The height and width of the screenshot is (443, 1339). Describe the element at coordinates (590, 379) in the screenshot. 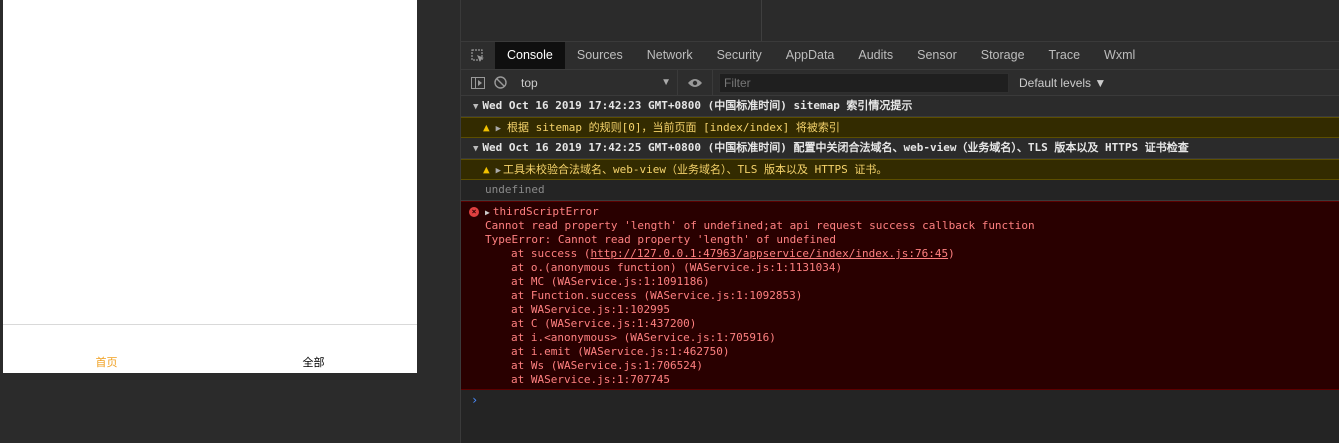

I see `stack-frame: at WAService.js:1:707745` at that location.